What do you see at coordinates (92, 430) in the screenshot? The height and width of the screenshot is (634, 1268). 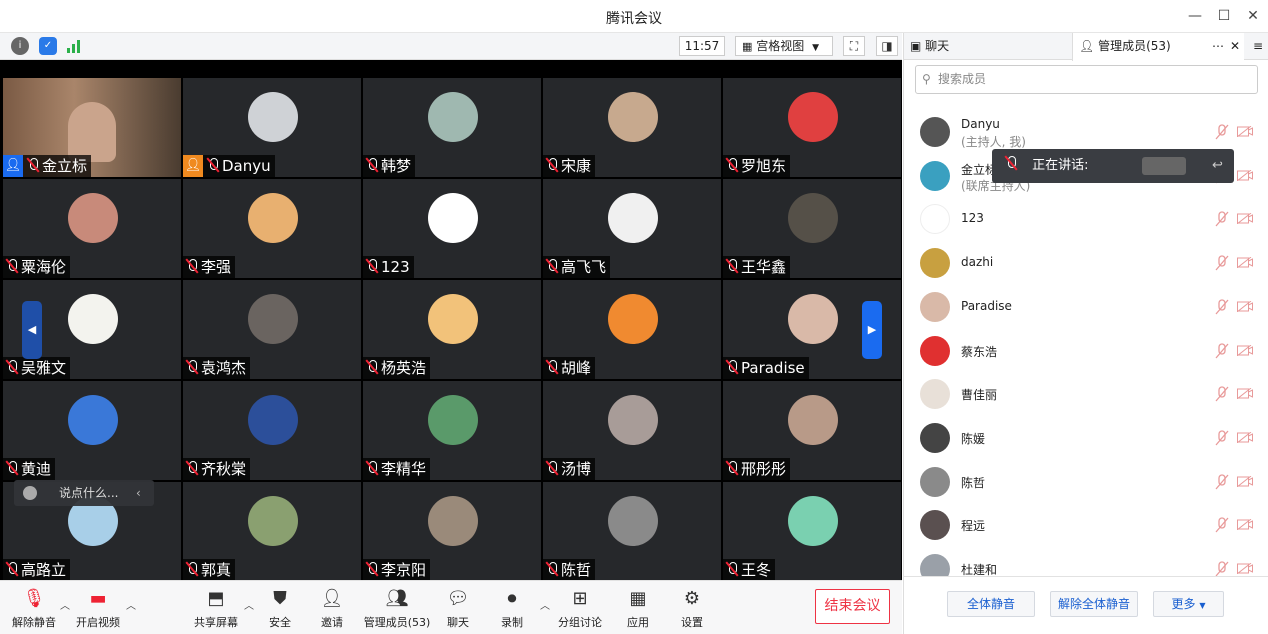 I see `participant-tile: 黄迪` at bounding box center [92, 430].